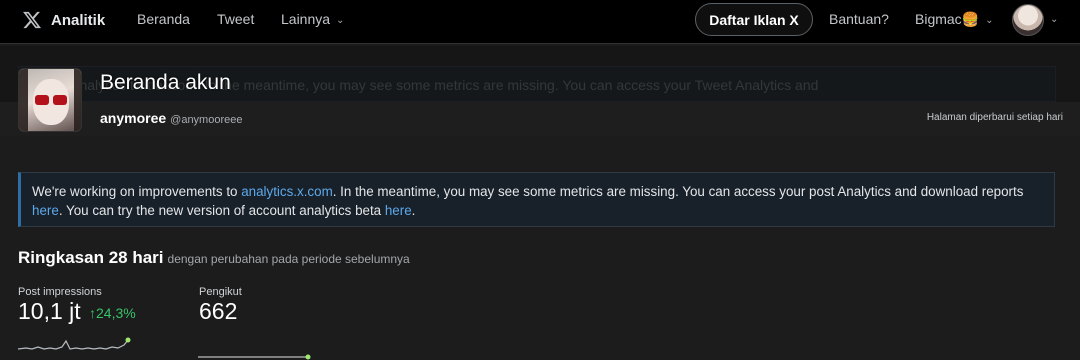 The image size is (1080, 360). I want to click on profile-hair, so click(50, 100).